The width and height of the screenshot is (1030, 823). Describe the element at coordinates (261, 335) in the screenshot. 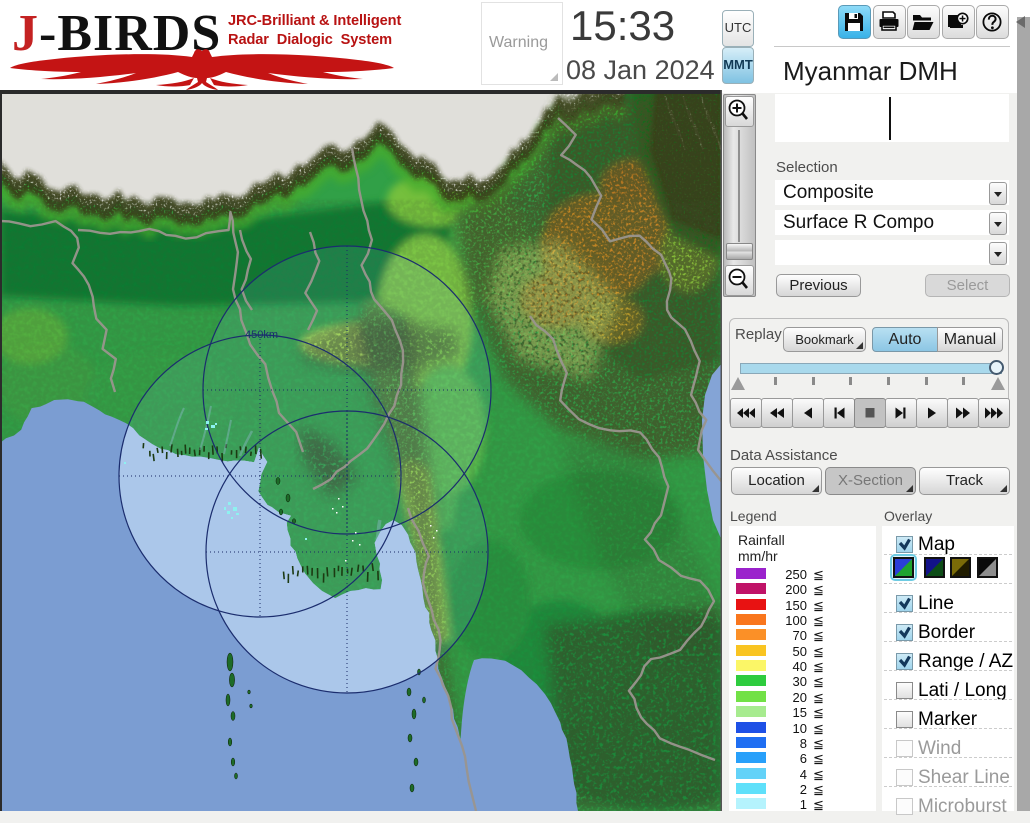

I see `svg-text: 450km` at that location.